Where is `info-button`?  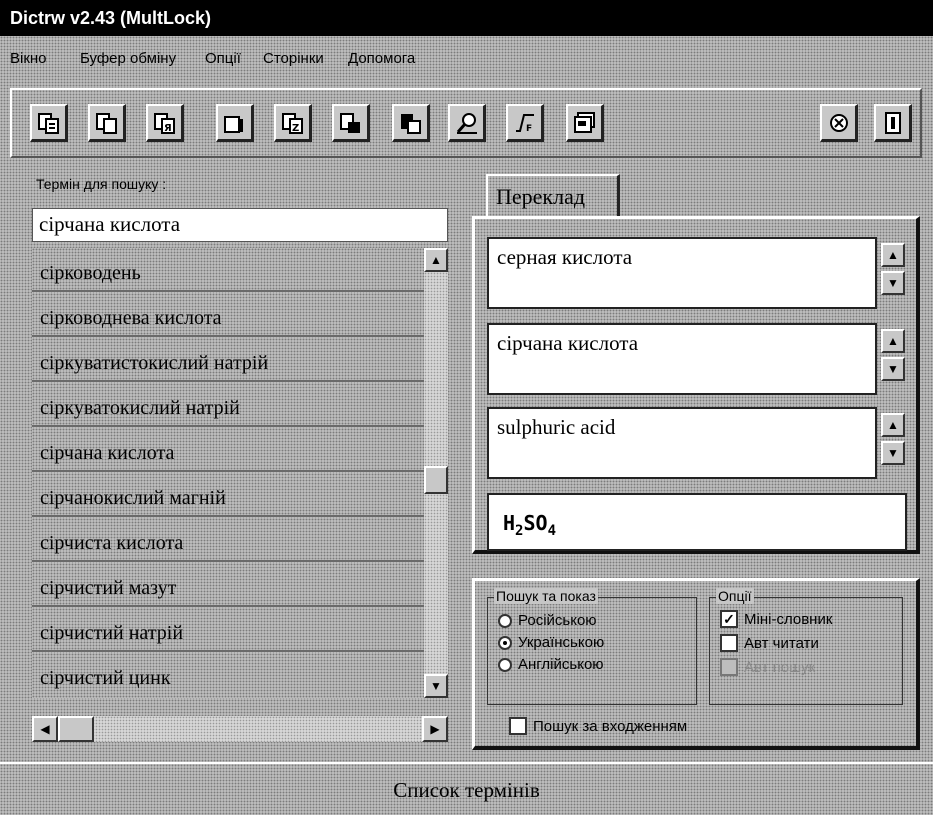
info-button is located at coordinates (893, 123).